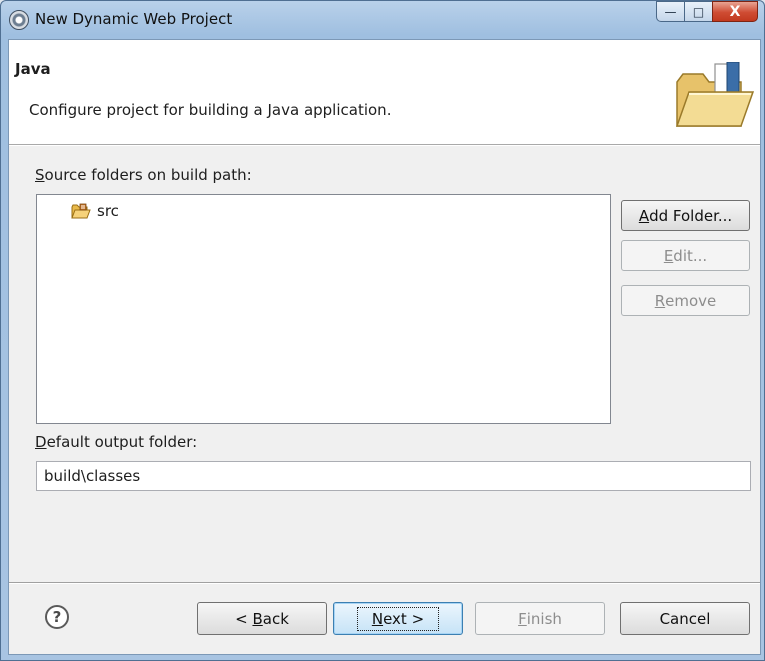 Image resolution: width=765 pixels, height=661 pixels. I want to click on default-output-folder-label: Default output folder:, so click(116, 442).